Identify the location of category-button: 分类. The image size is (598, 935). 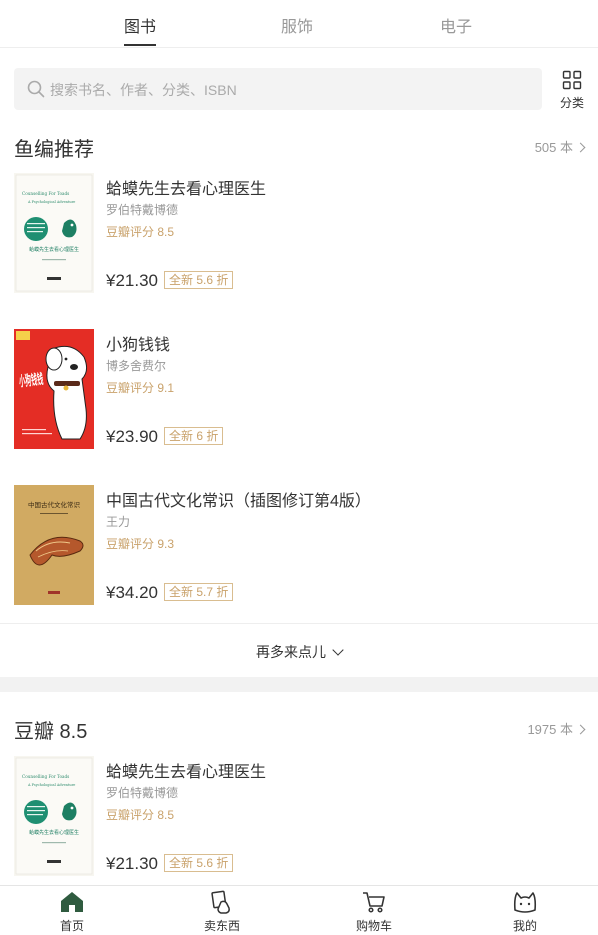
(572, 91).